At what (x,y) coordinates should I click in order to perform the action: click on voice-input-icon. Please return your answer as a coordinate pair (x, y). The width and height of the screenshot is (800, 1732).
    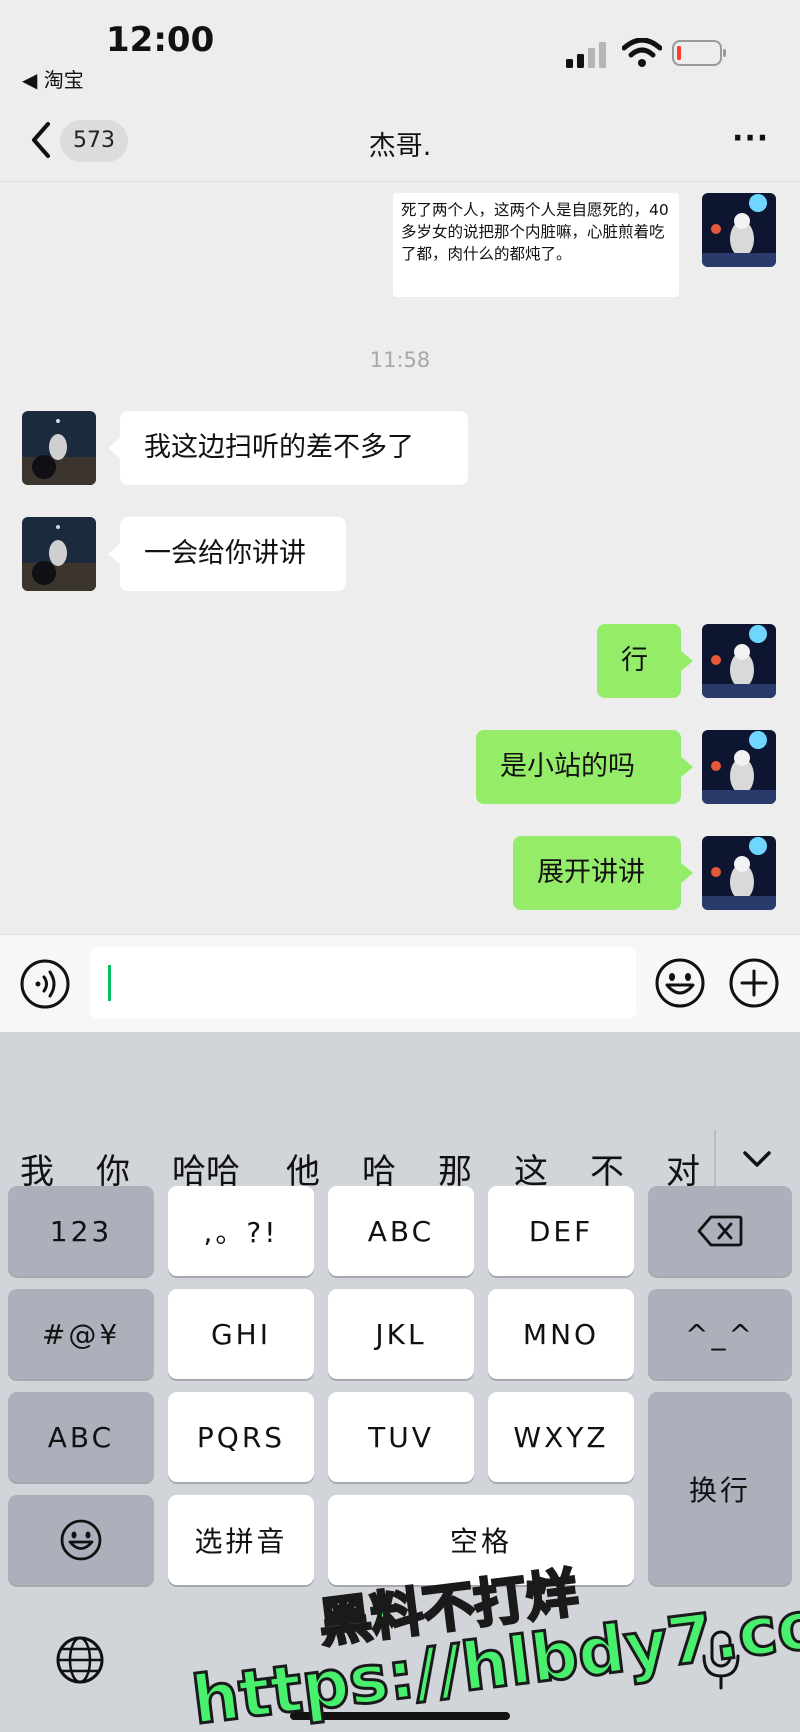
    Looking at the image, I should click on (45, 984).